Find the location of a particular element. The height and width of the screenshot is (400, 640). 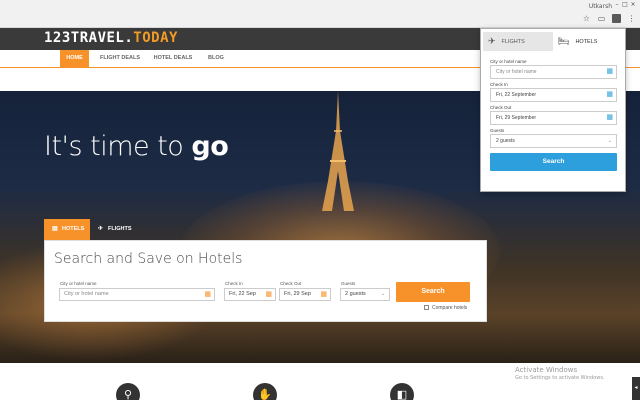

browser-action-icons: ☆ ▭ ⋮ is located at coordinates (609, 18).